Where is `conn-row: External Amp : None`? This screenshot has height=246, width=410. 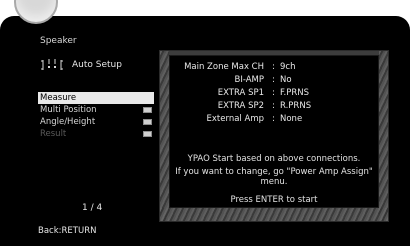 conn-row: External Amp : None is located at coordinates (275, 120).